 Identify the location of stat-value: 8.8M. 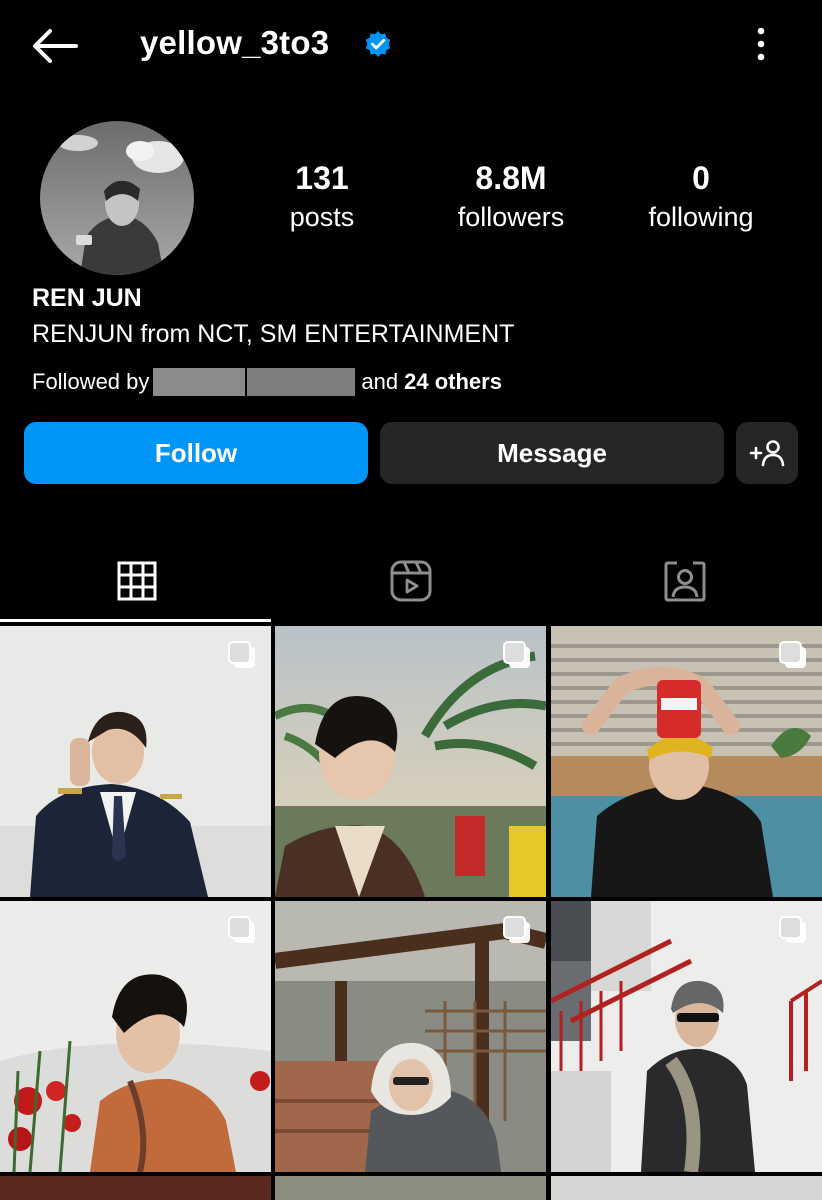
(511, 178).